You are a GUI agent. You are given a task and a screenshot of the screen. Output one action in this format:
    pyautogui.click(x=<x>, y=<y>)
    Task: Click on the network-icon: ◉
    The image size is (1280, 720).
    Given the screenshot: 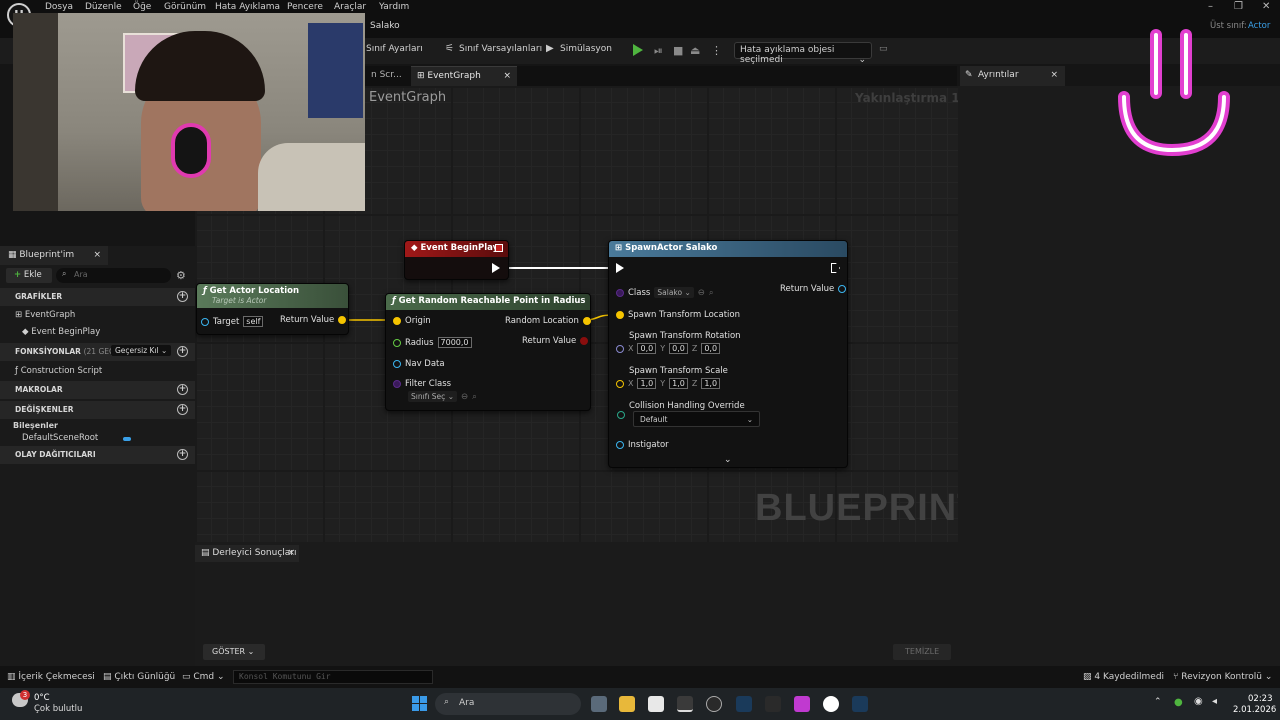 What is the action you would take?
    pyautogui.click(x=1198, y=701)
    